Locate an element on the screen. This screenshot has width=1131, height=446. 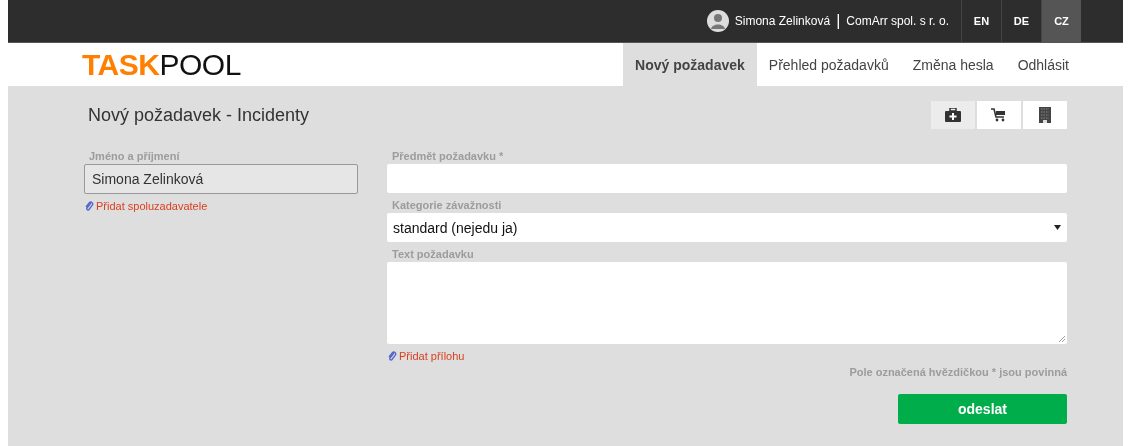
building-icon is located at coordinates (1045, 115).